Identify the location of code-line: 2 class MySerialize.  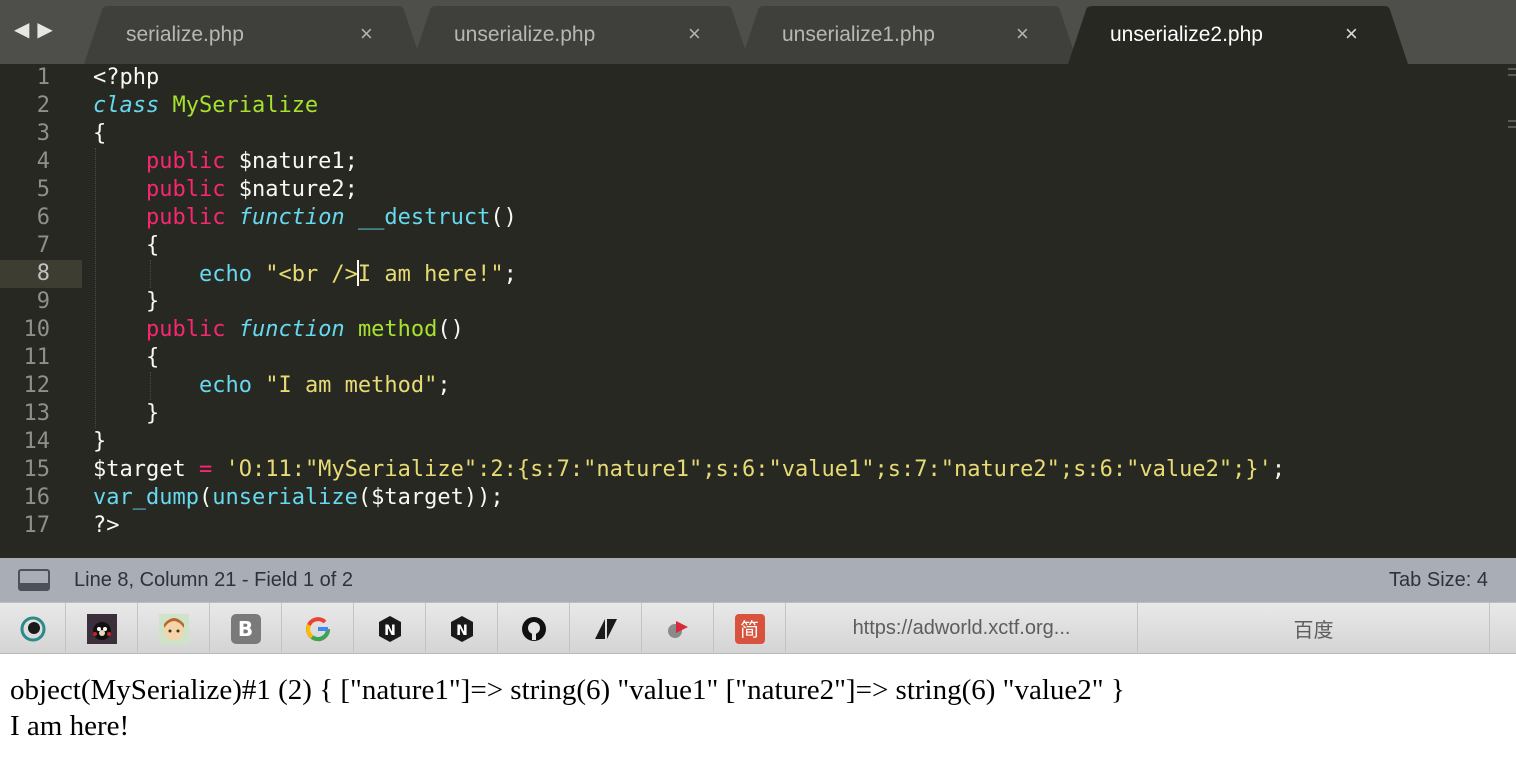
(758, 106).